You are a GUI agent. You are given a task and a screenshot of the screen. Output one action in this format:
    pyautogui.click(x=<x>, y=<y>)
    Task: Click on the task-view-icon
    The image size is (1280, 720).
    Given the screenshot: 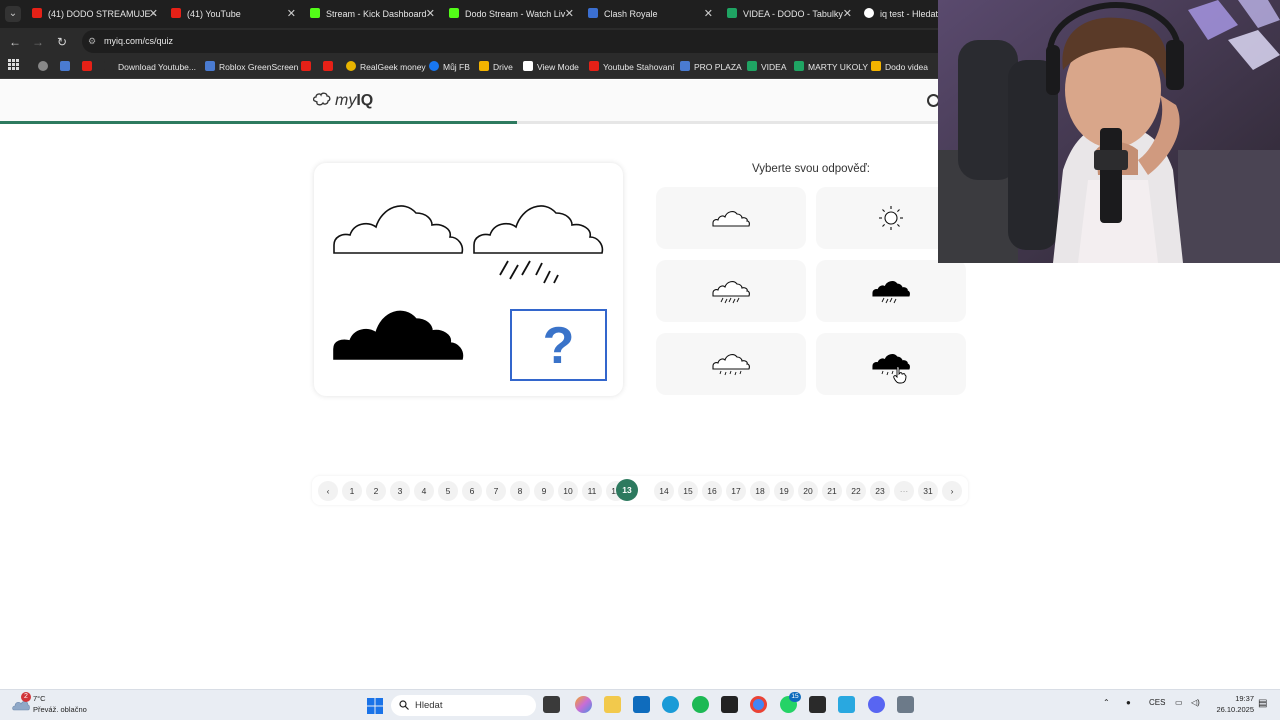 What is the action you would take?
    pyautogui.click(x=551, y=704)
    